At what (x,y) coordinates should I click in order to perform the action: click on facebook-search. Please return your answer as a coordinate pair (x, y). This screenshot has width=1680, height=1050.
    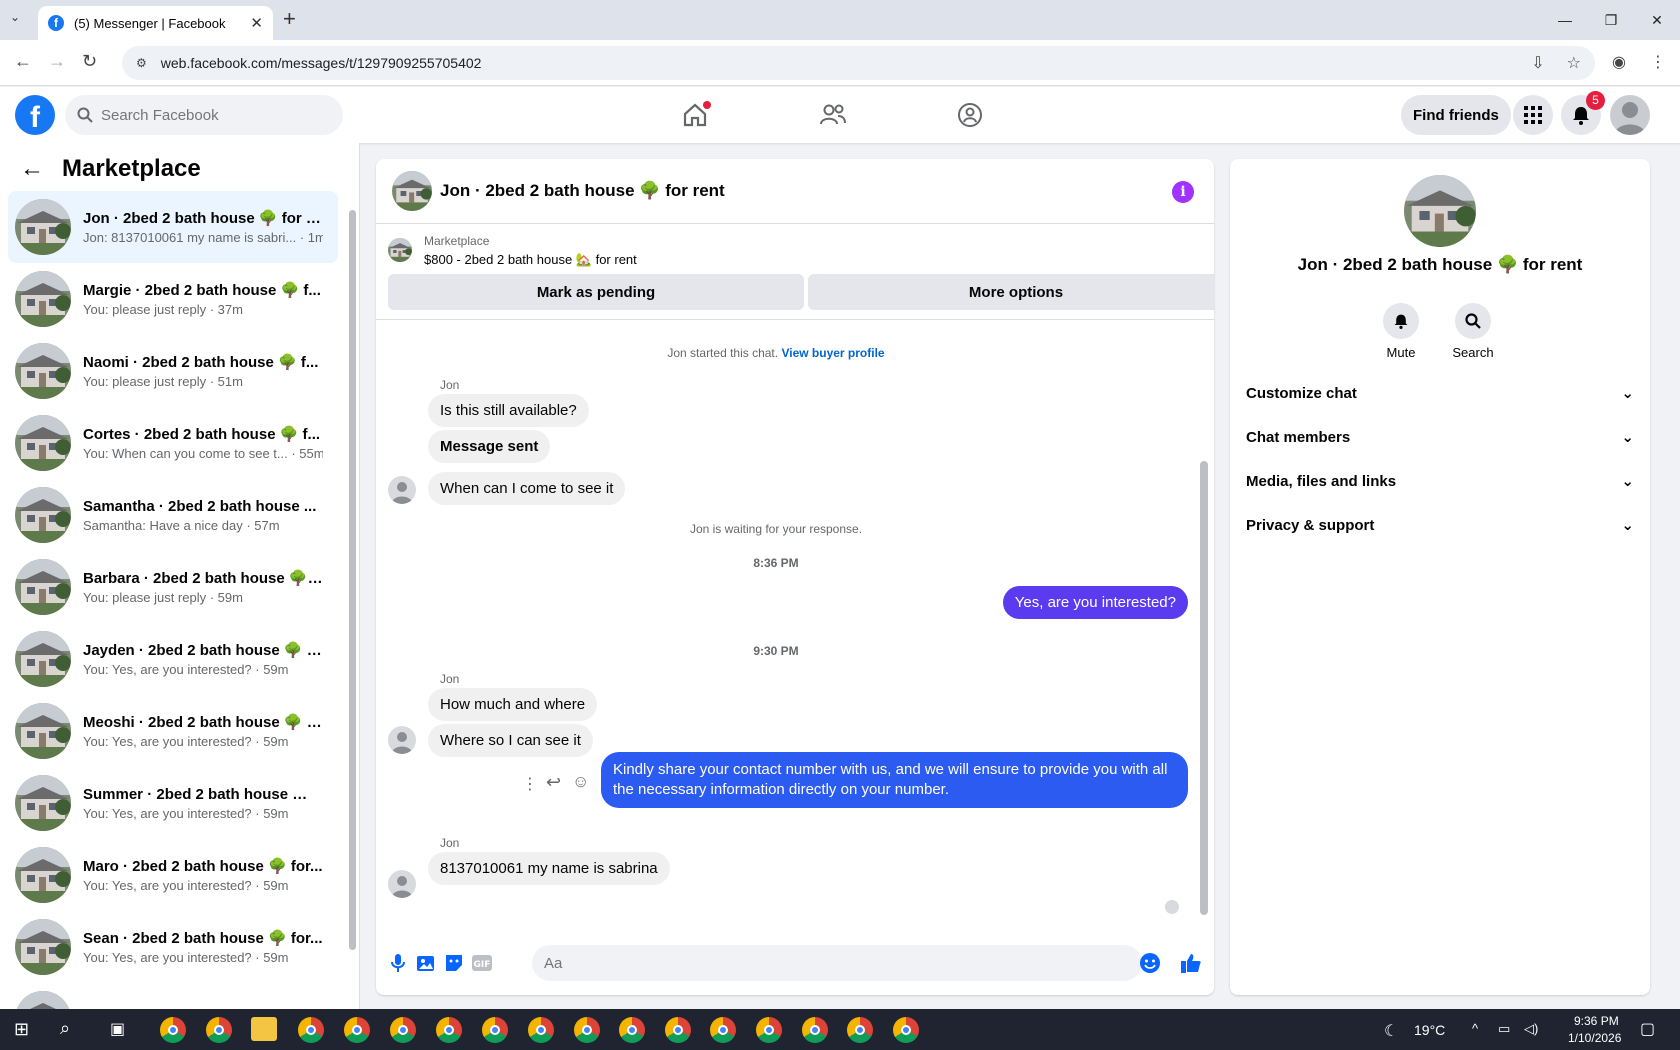
    Looking at the image, I should click on (204, 115).